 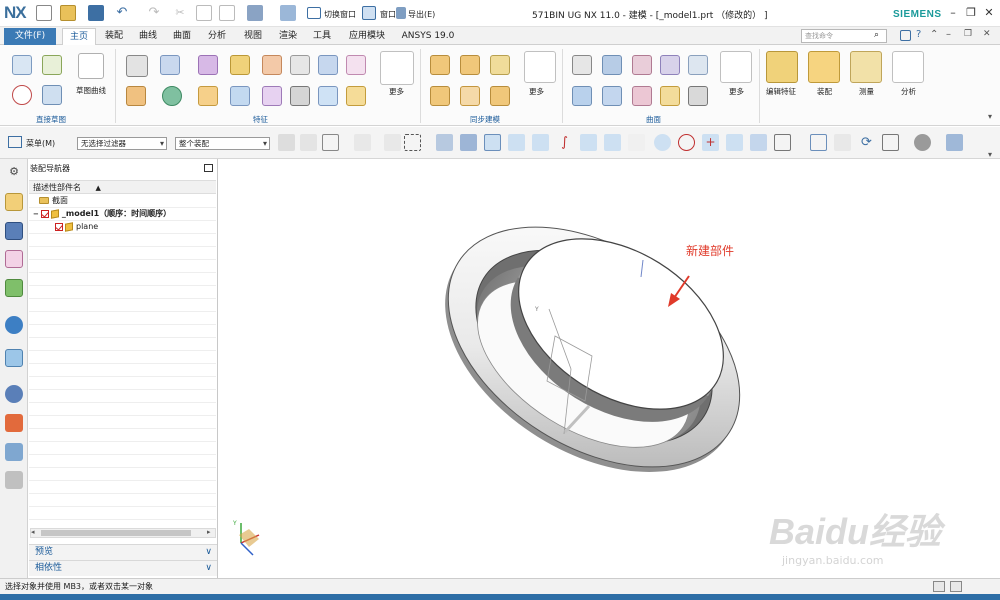 I want to click on copy-icon, so click(x=204, y=13).